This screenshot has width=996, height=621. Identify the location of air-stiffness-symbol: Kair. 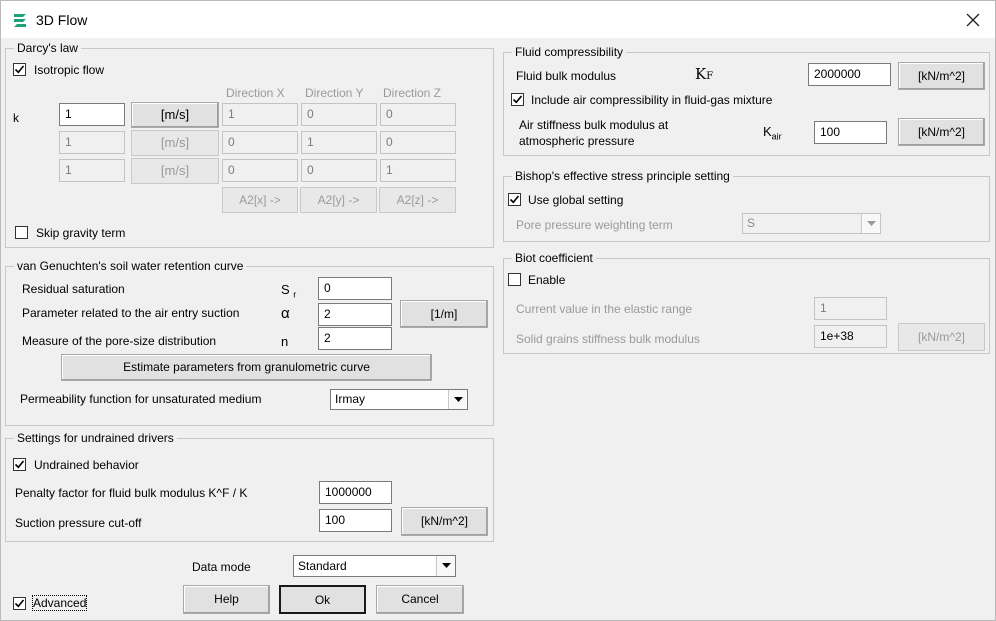
(772, 133).